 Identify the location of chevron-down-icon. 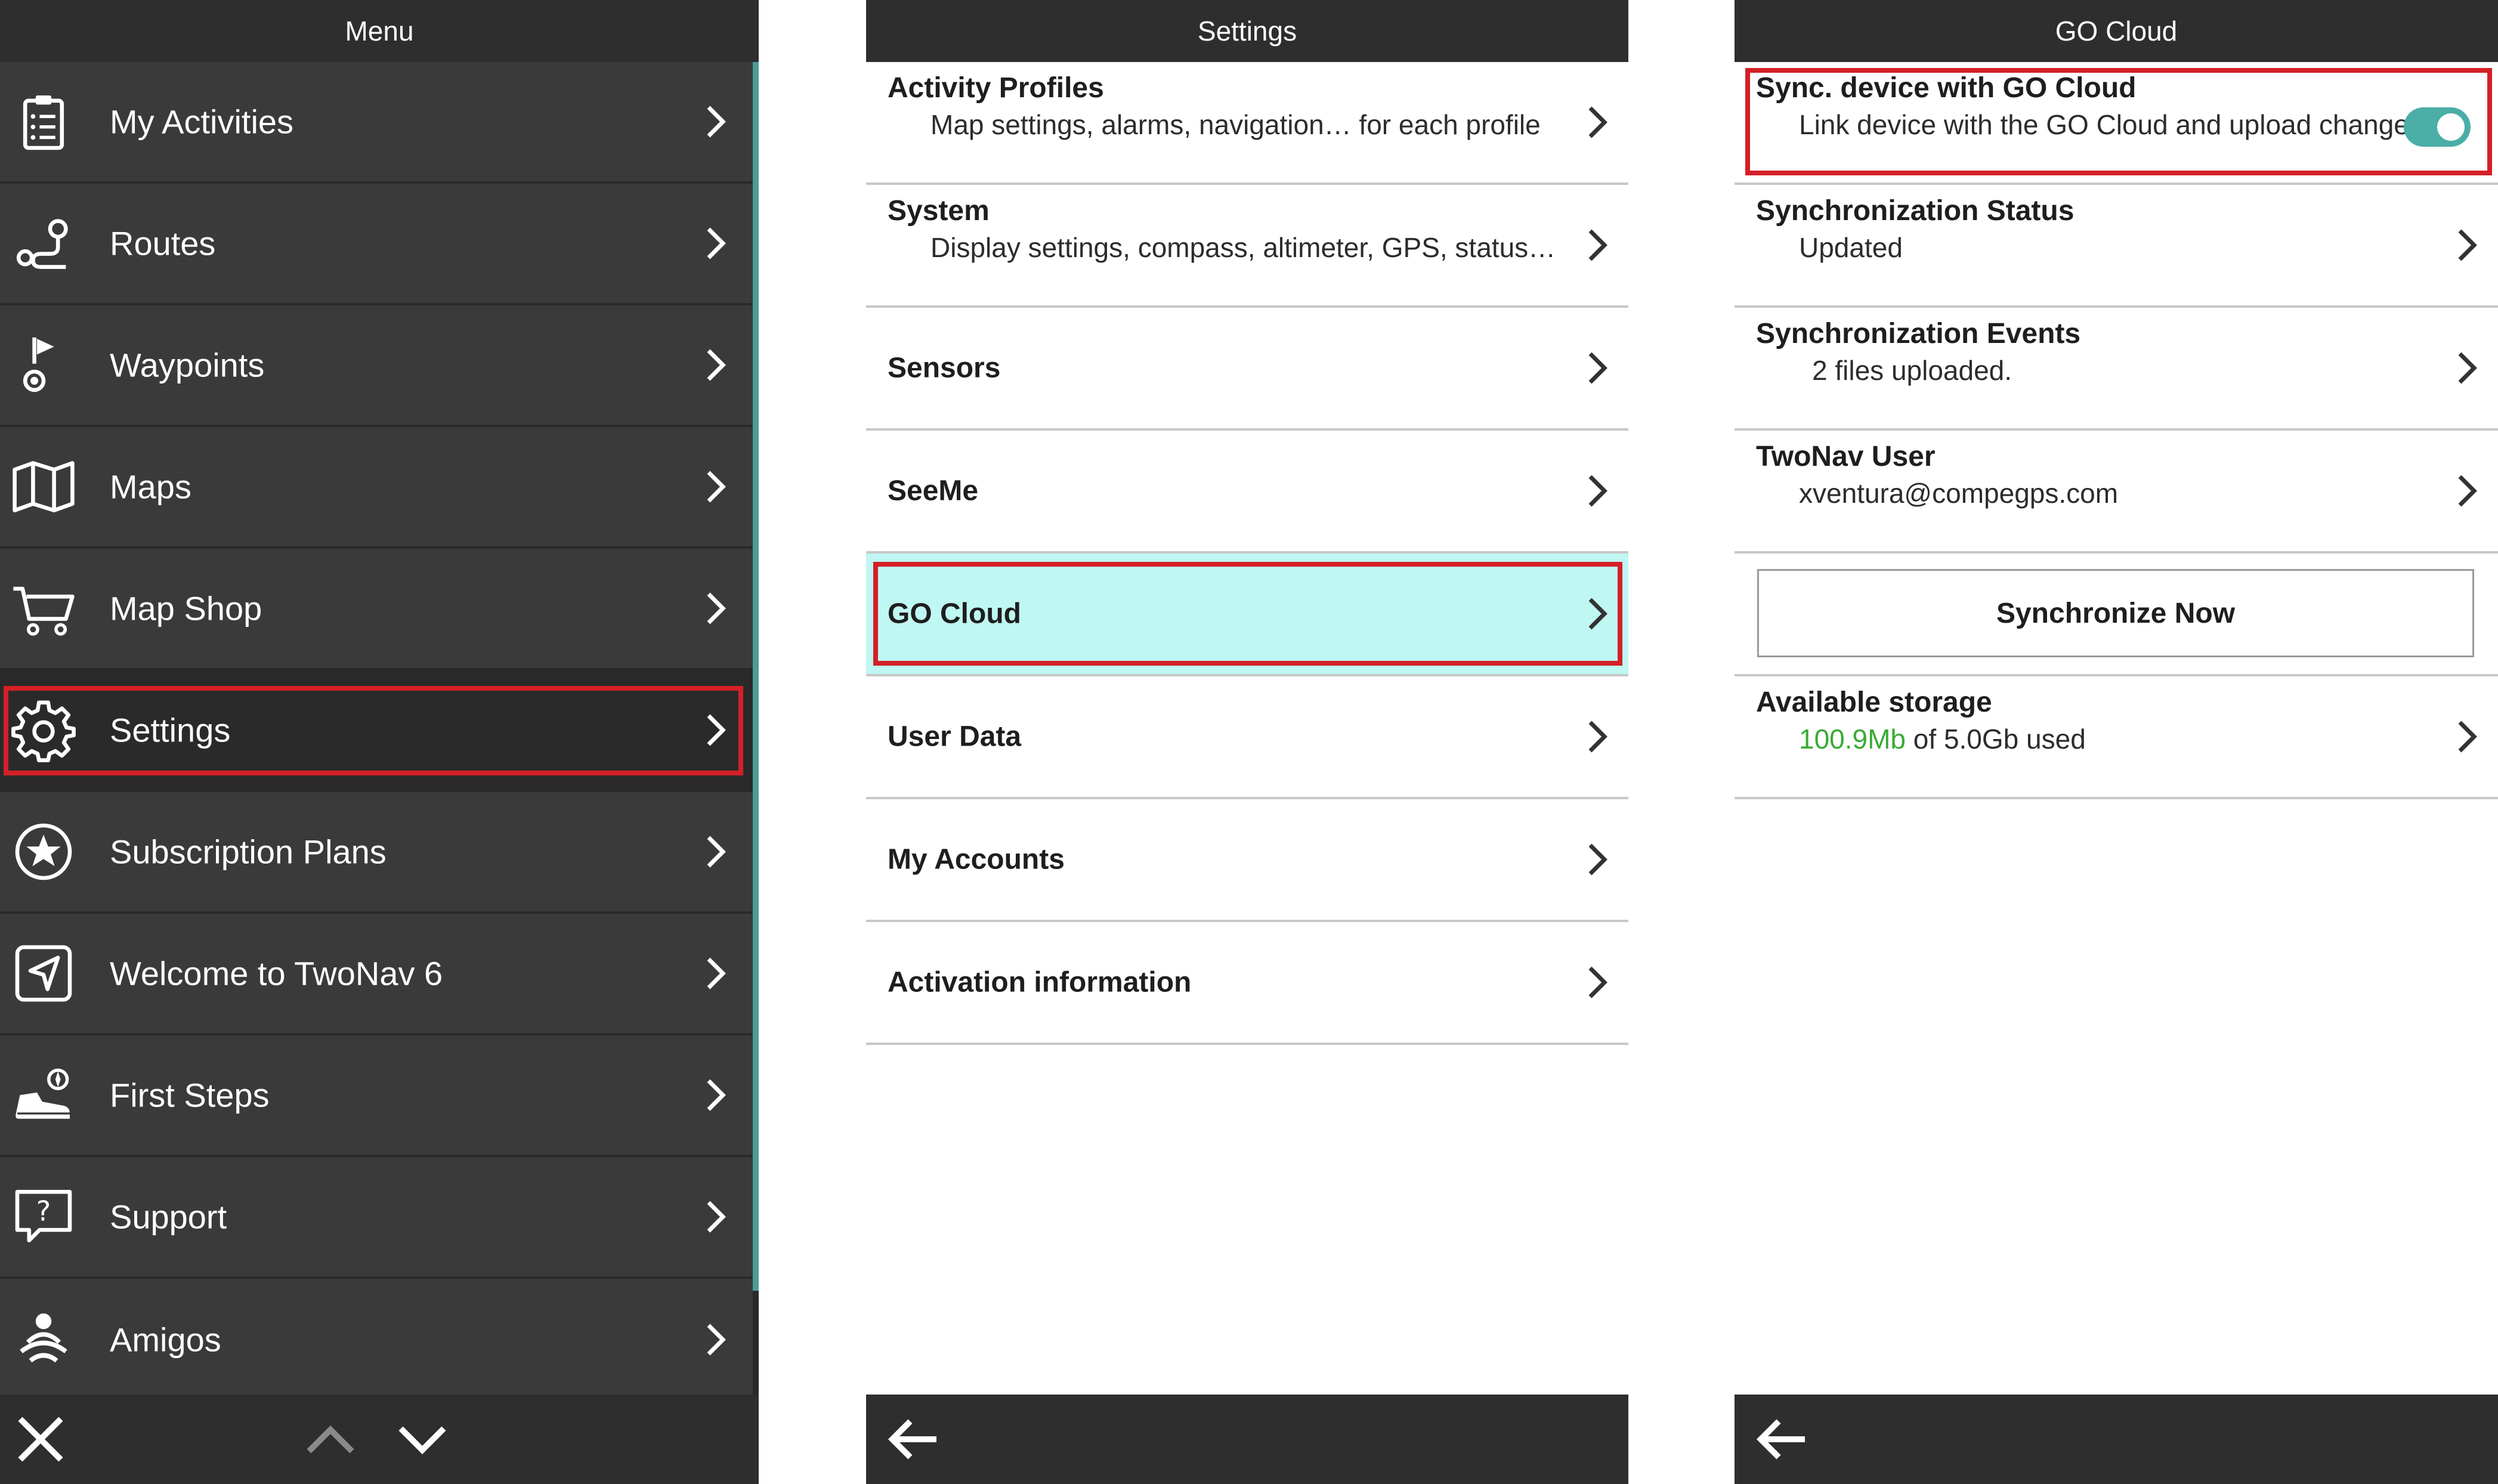
(422, 1439).